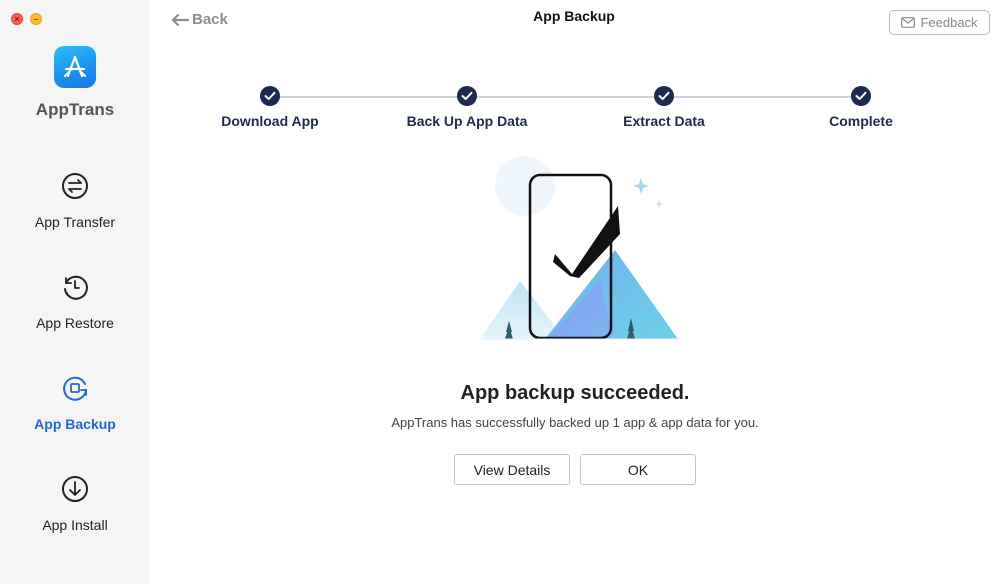  Describe the element at coordinates (75, 67) in the screenshot. I see `app-logo-icon` at that location.